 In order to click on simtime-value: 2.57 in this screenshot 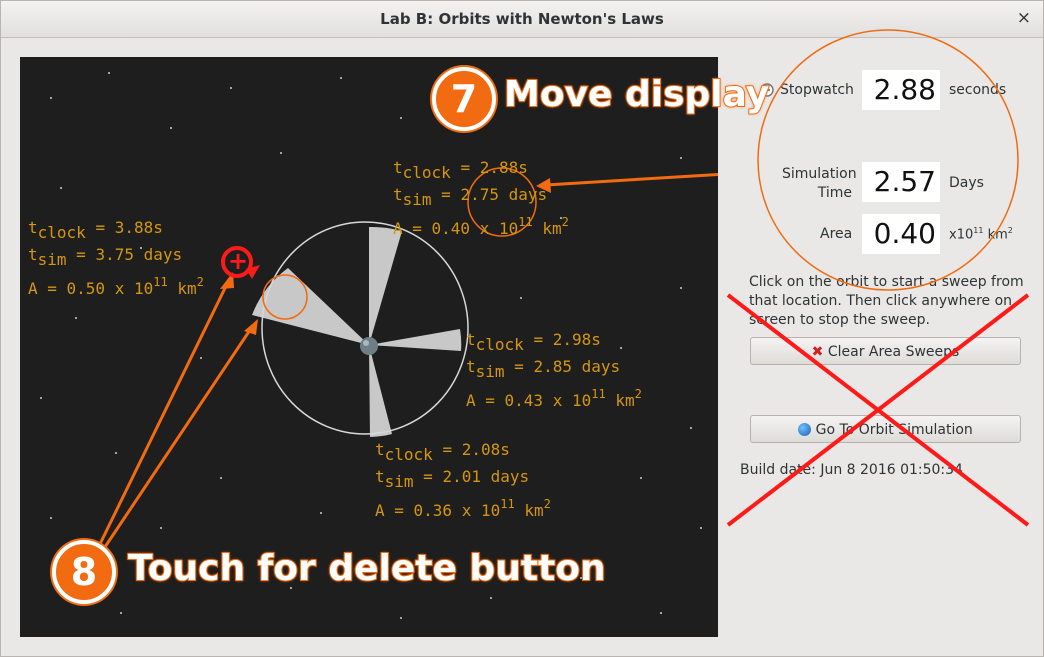, I will do `click(901, 182)`.